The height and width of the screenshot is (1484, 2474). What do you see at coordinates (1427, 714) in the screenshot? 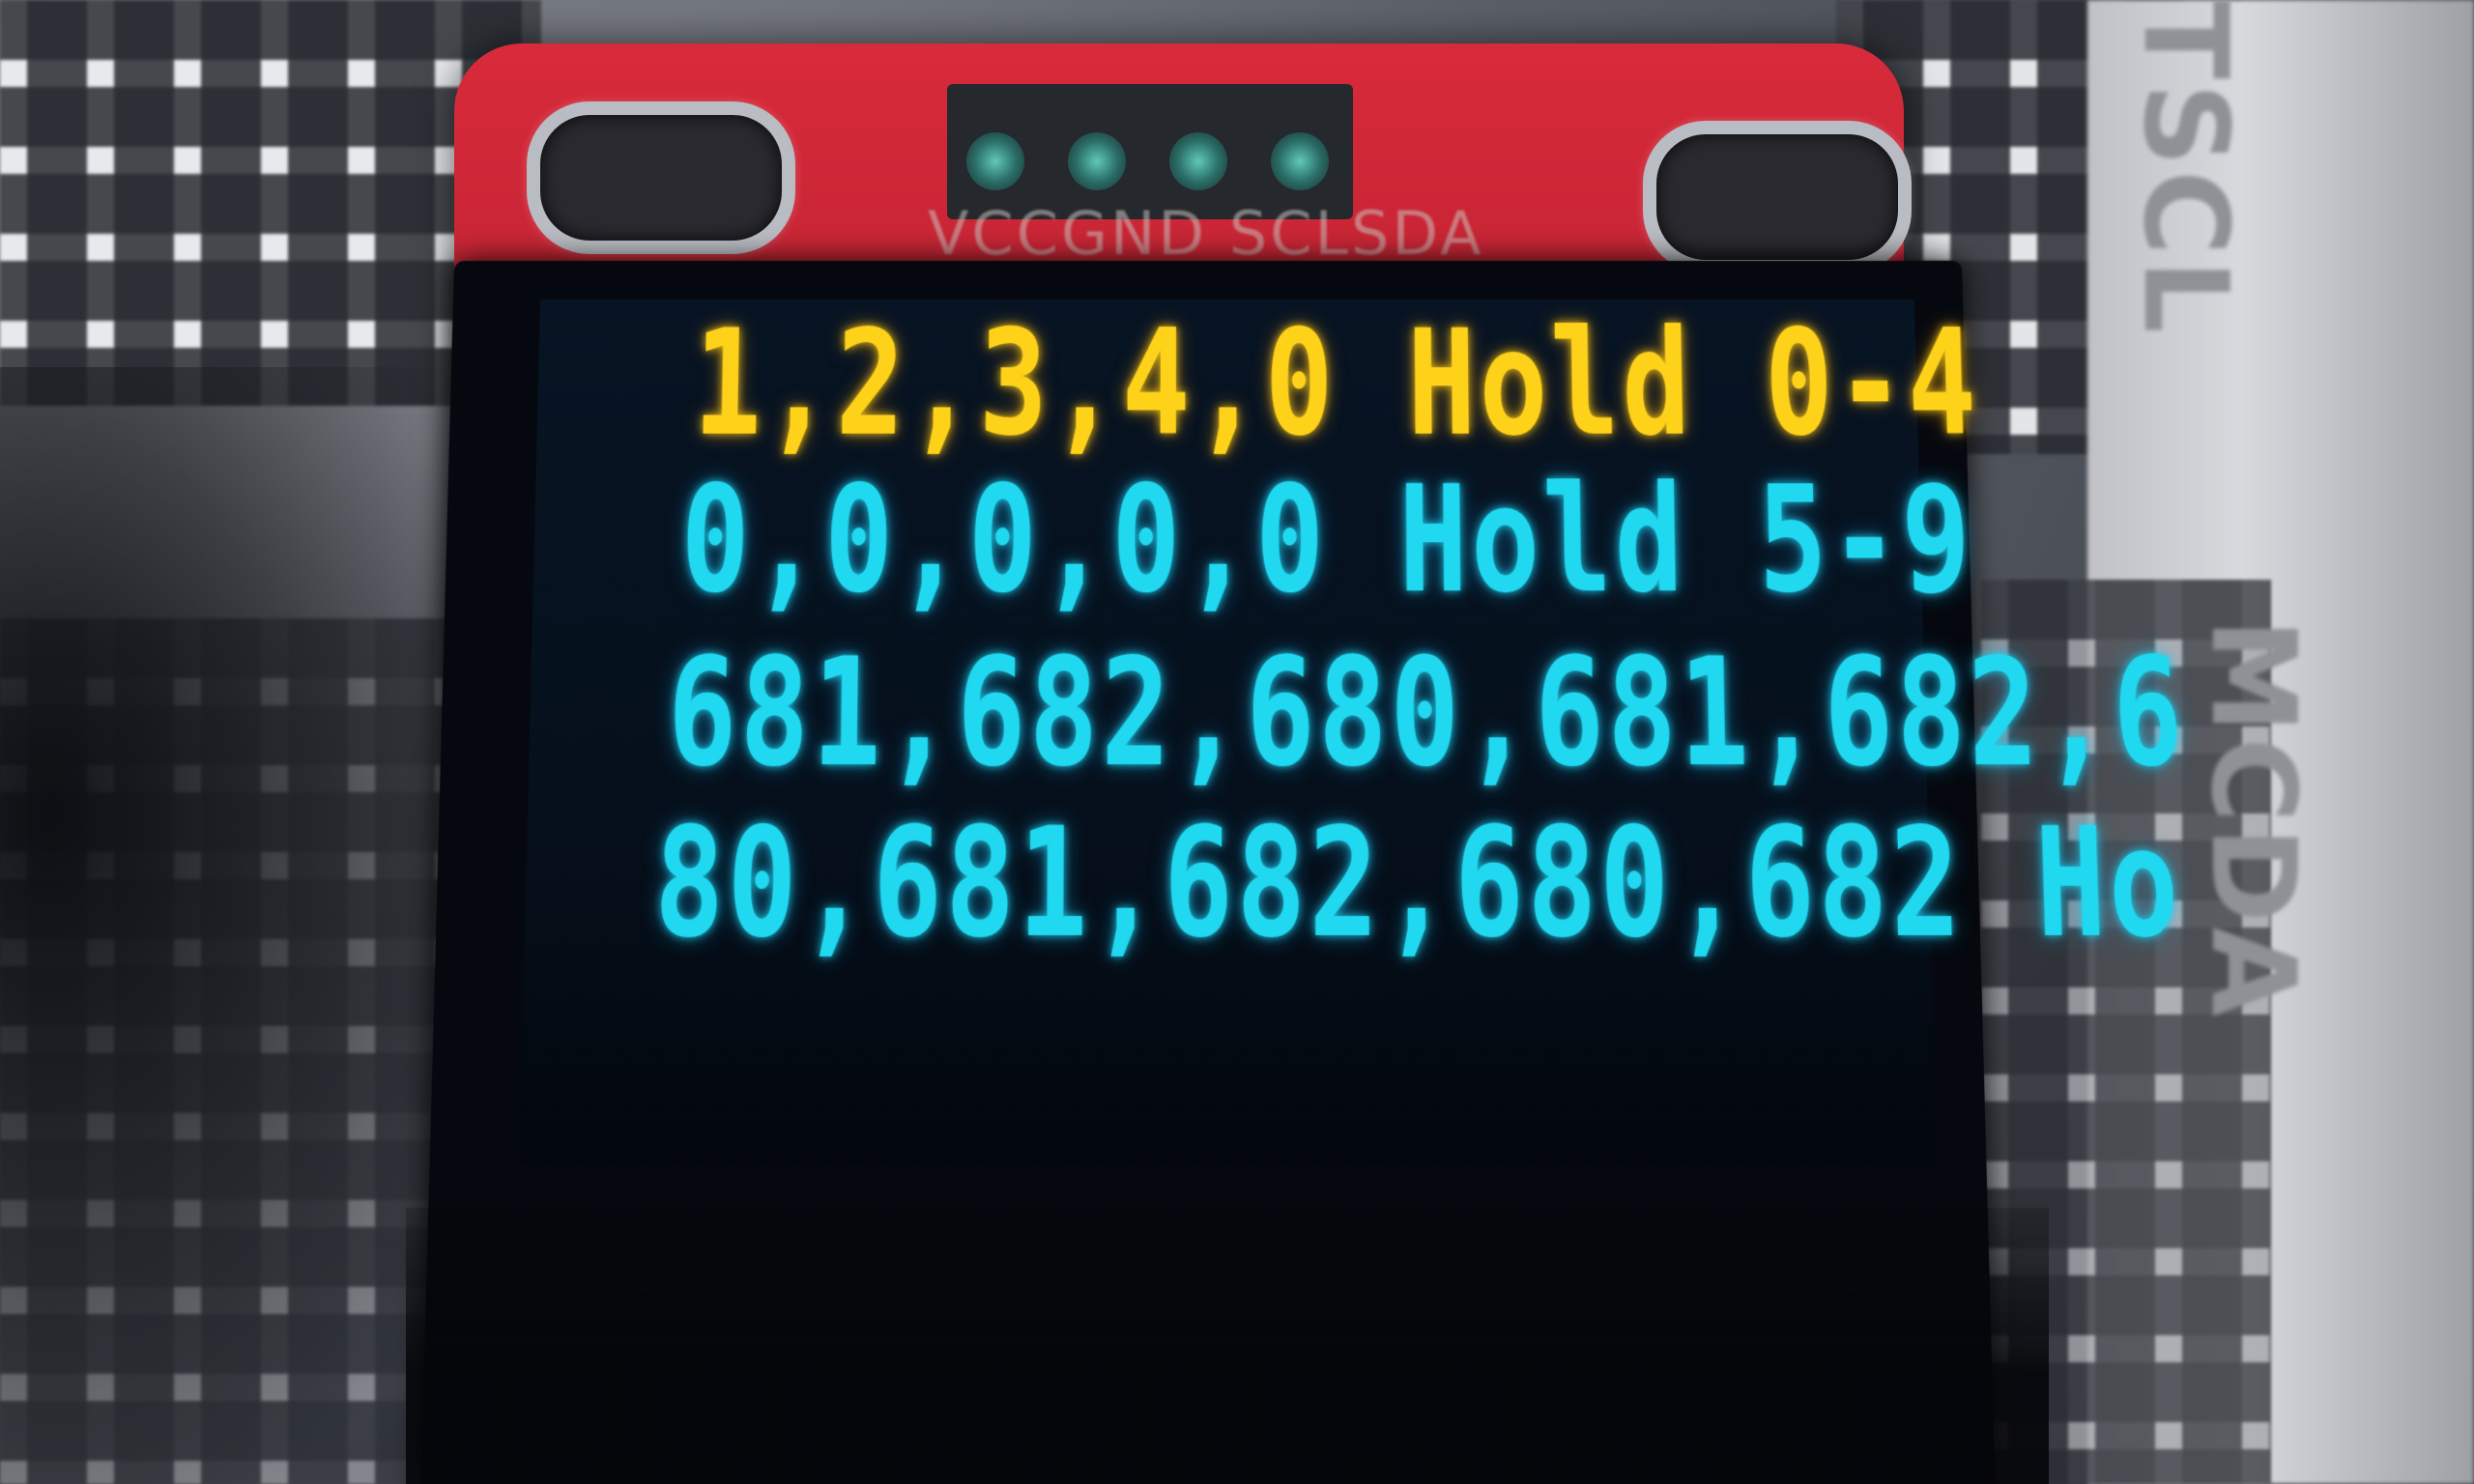
I see `display-line-3: 681,682,680,681,682,6` at bounding box center [1427, 714].